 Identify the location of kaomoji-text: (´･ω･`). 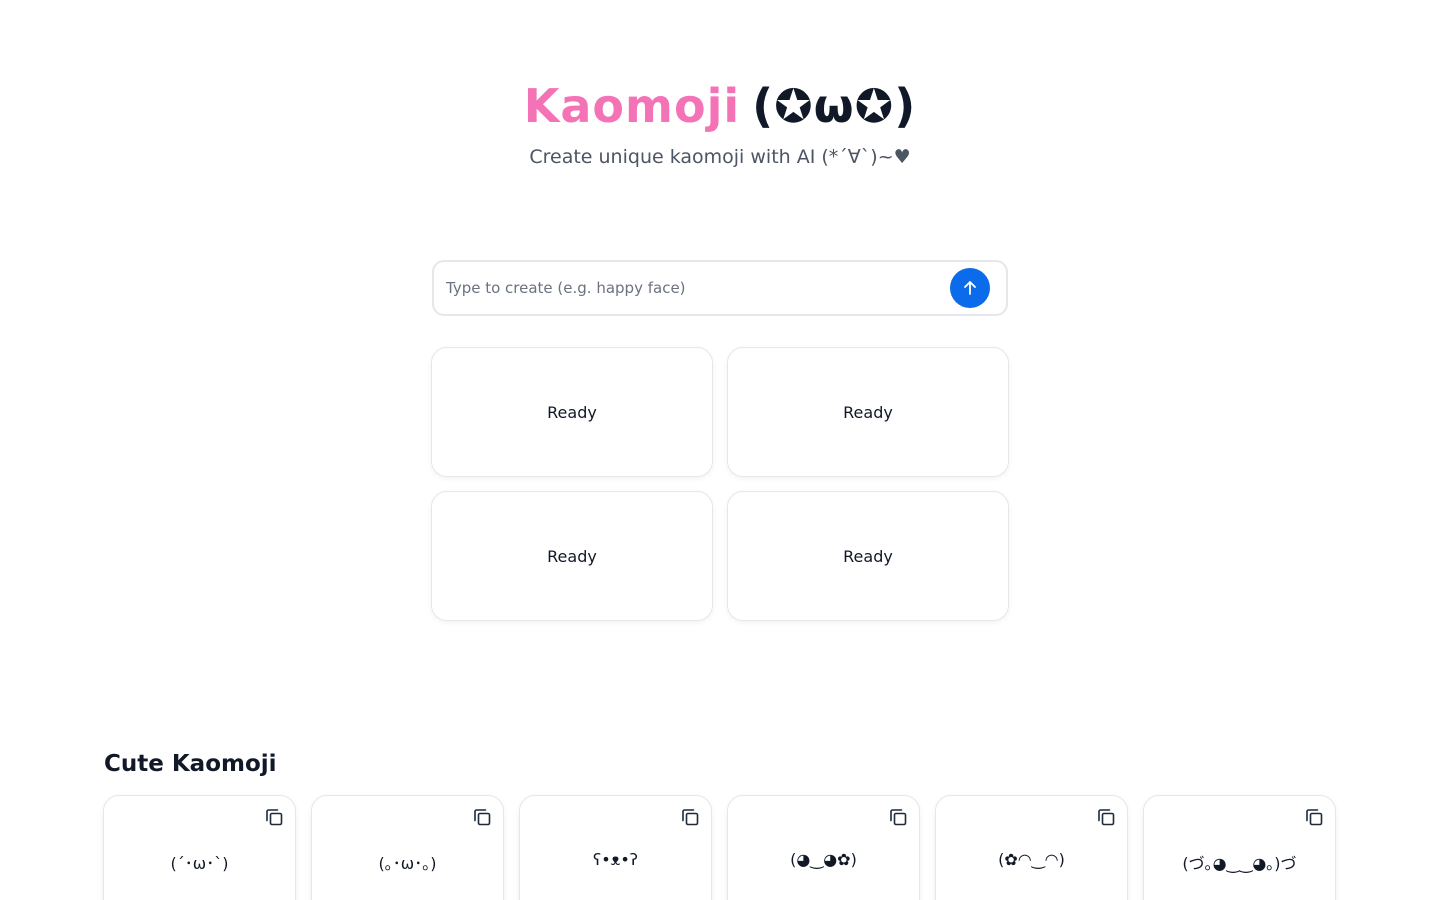
(199, 863).